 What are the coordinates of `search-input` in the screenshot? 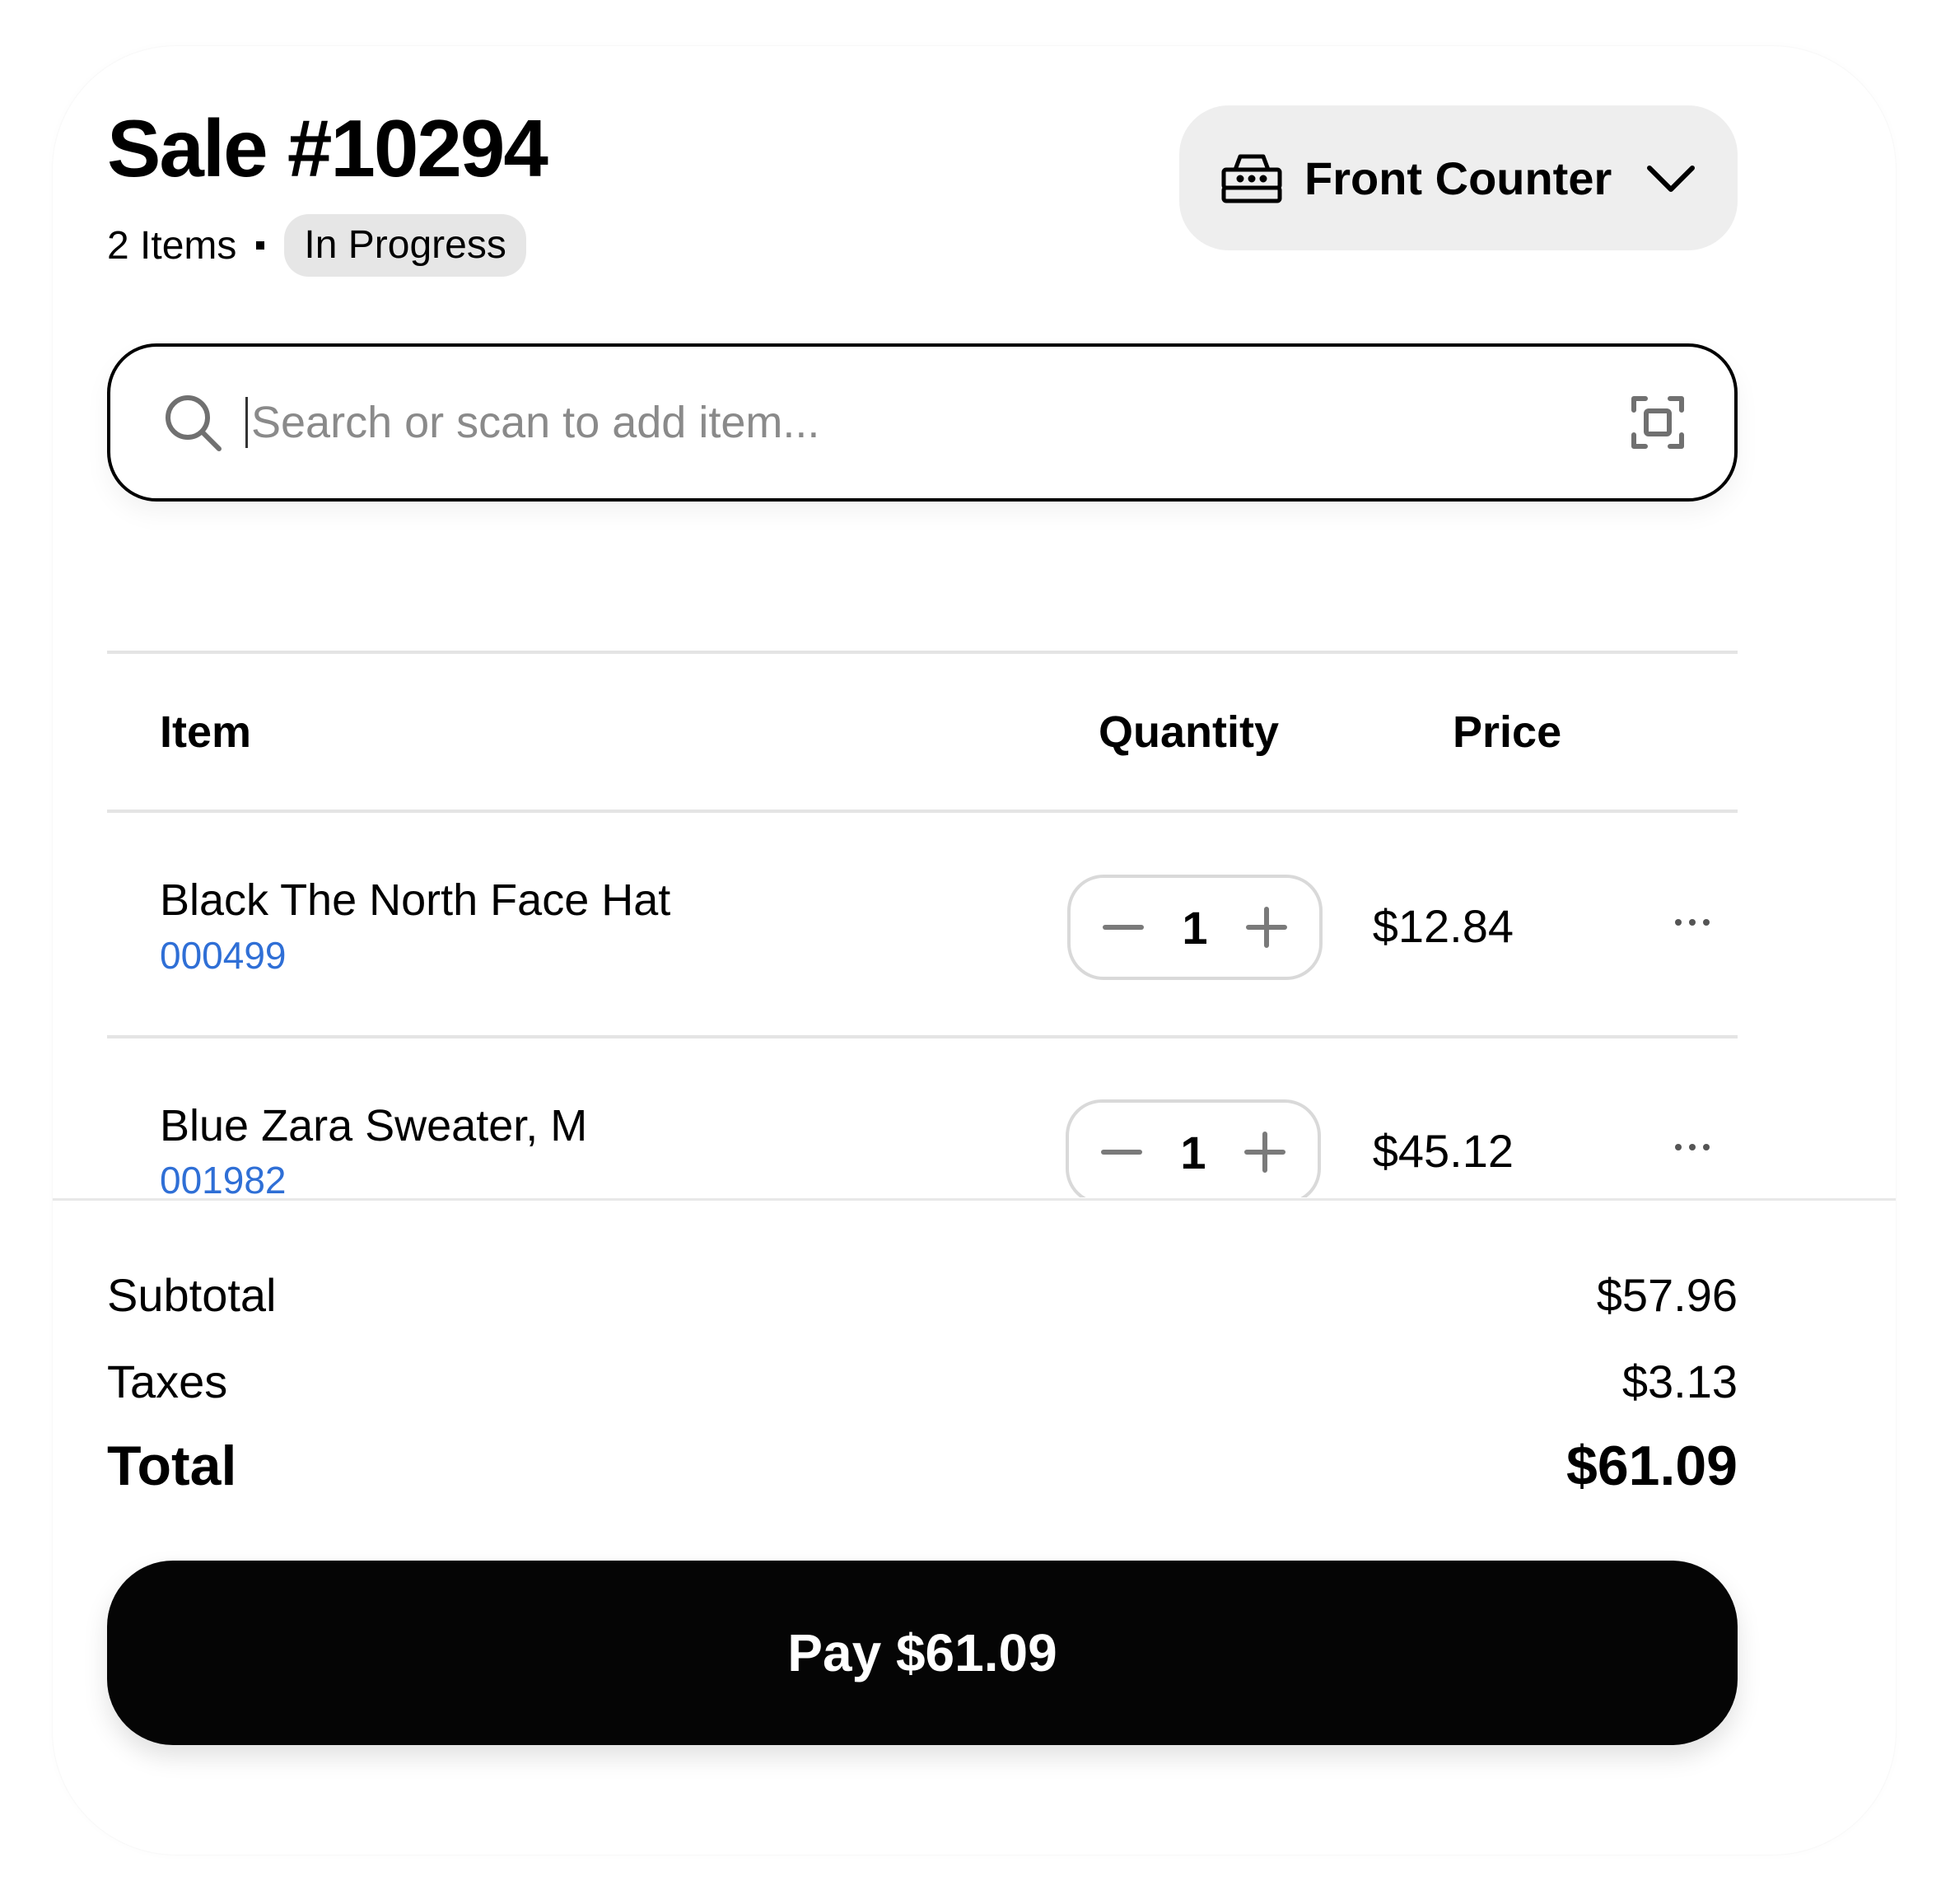 It's located at (938, 422).